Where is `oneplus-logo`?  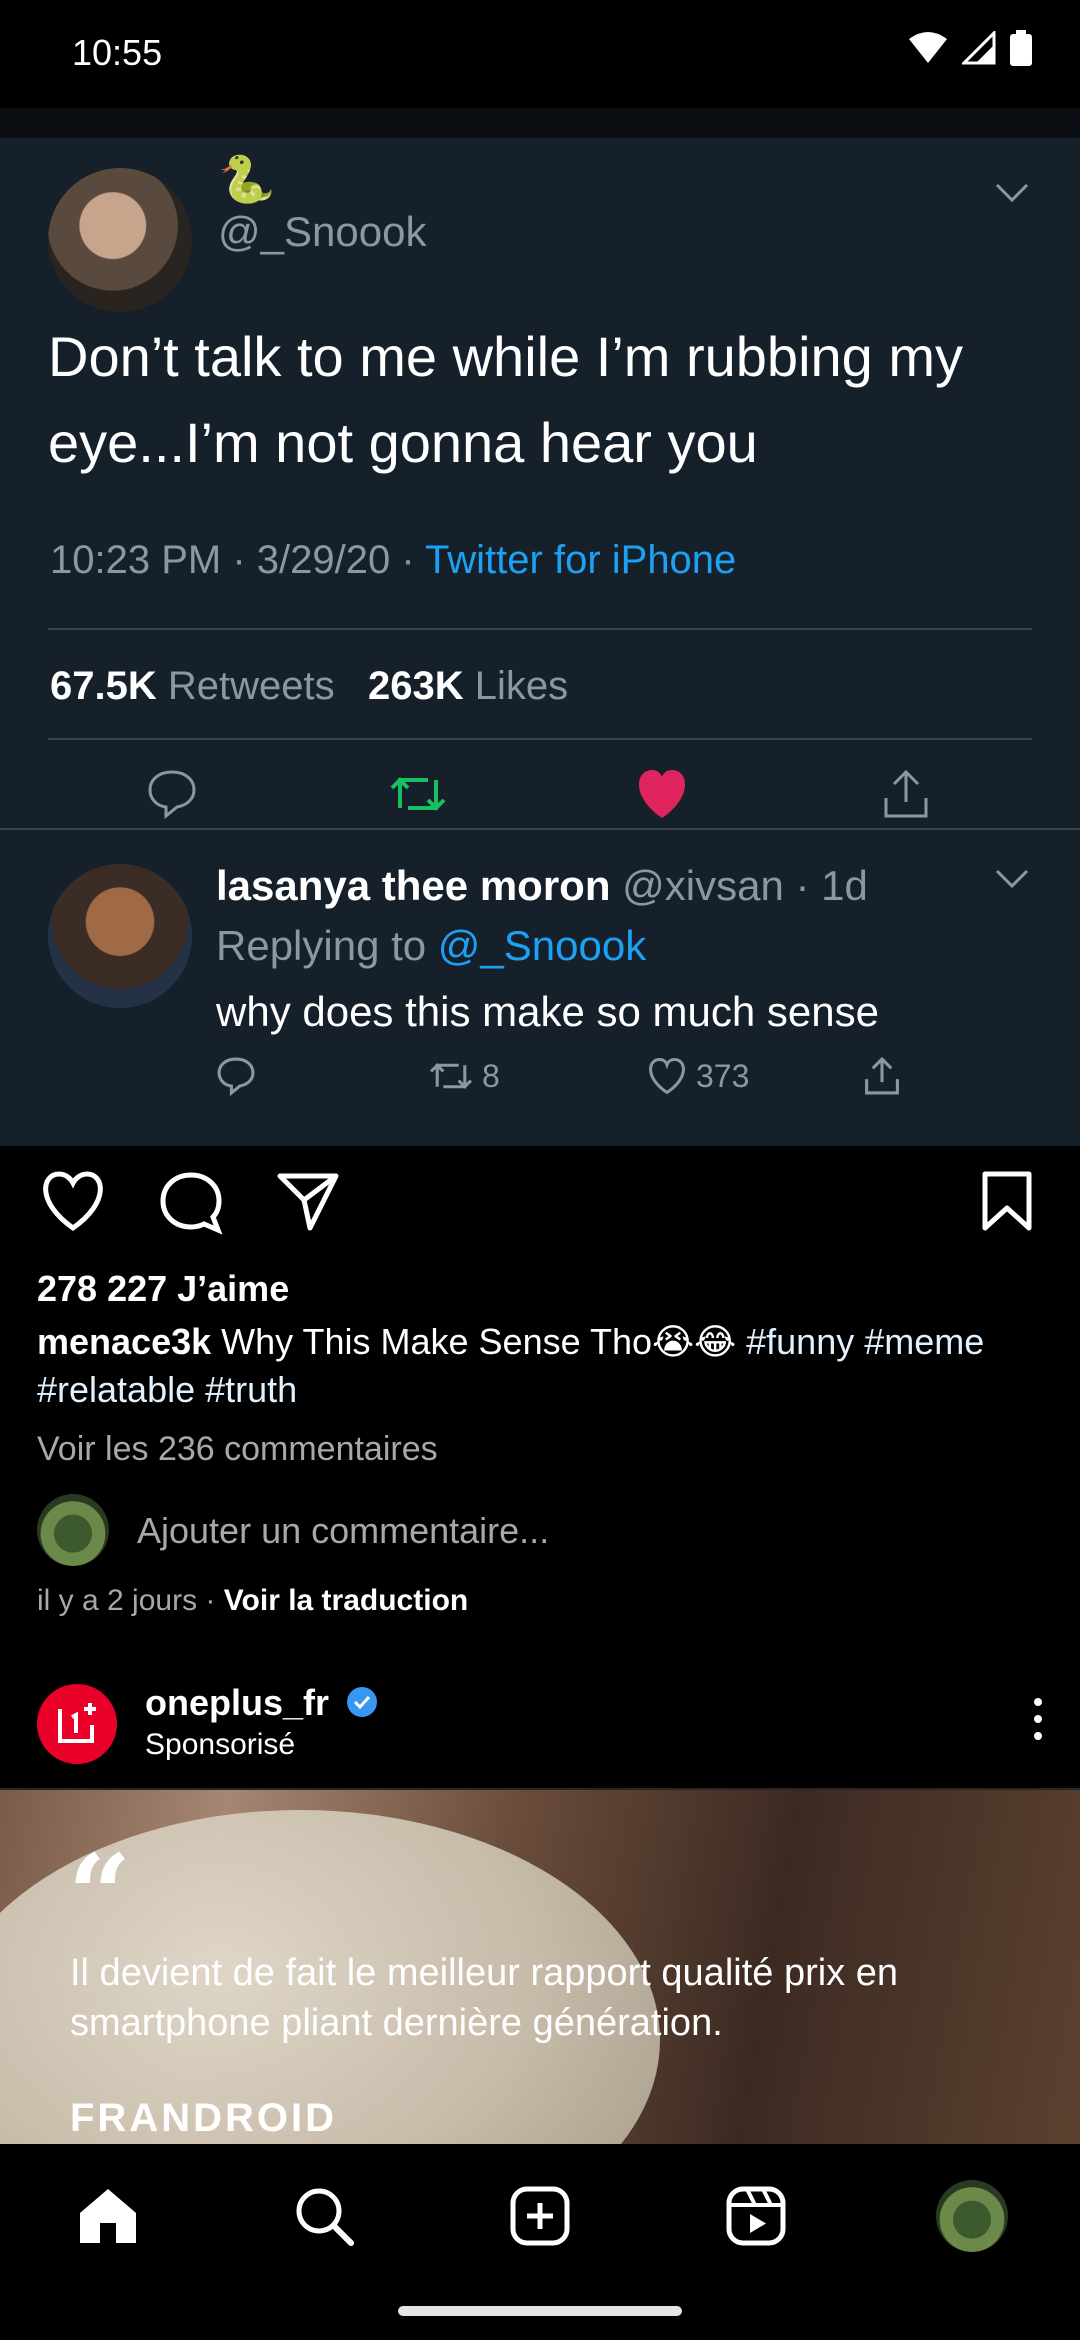
oneplus-logo is located at coordinates (77, 1724).